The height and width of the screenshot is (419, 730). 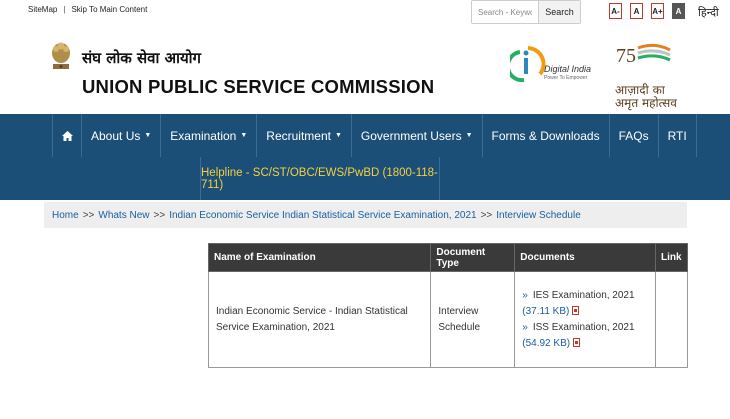 I want to click on col-header-name: Name of Examination, so click(x=319, y=257).